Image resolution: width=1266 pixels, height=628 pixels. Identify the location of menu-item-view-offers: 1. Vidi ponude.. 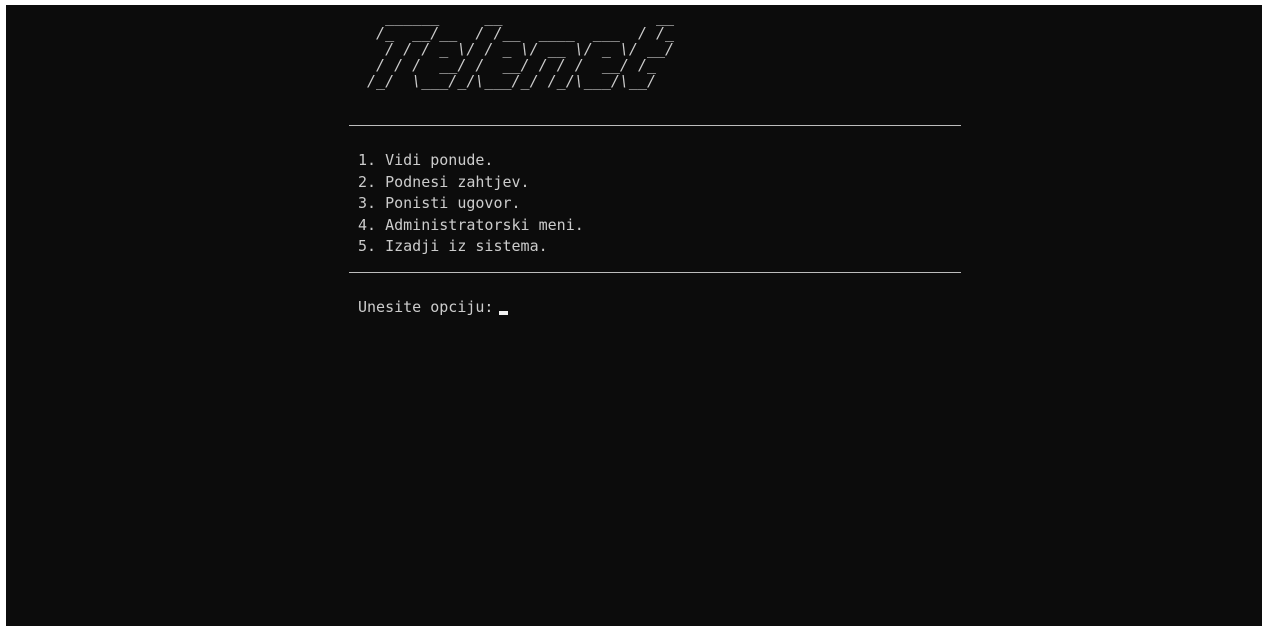
(426, 160).